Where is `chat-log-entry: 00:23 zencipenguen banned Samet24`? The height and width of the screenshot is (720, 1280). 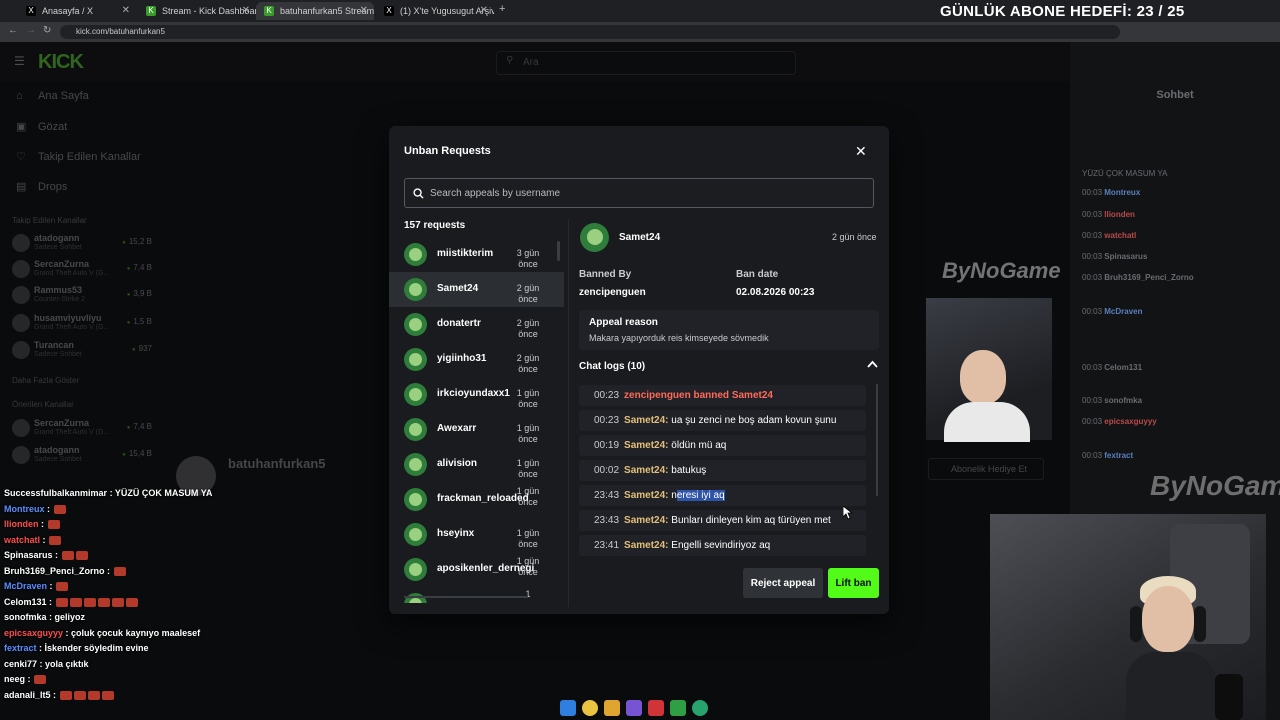
chat-log-entry: 00:23 zencipenguen banned Samet24 is located at coordinates (722, 395).